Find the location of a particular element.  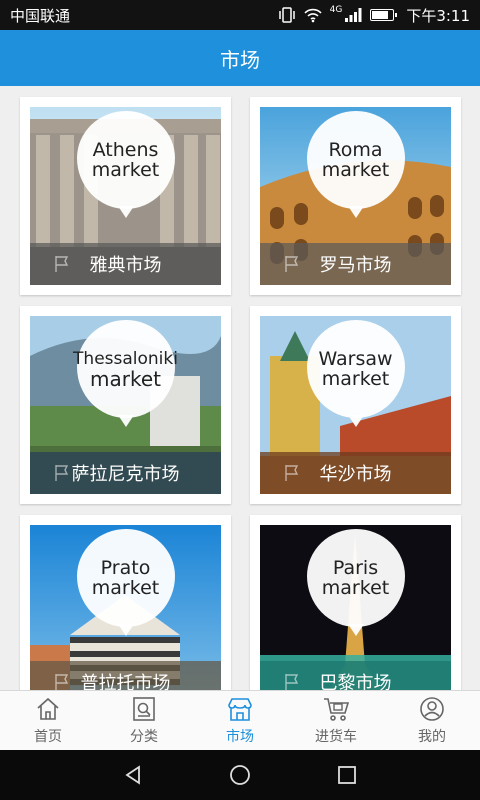

nav-profile: 我的 is located at coordinates (432, 720).